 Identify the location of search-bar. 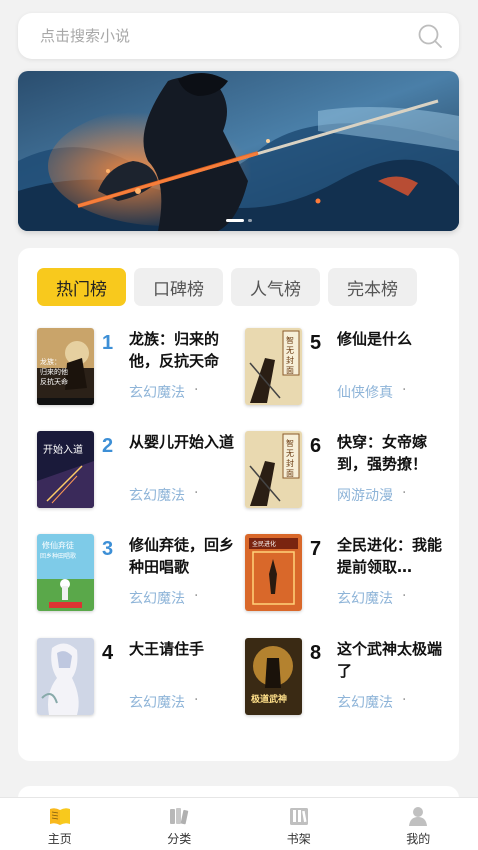
(238, 36).